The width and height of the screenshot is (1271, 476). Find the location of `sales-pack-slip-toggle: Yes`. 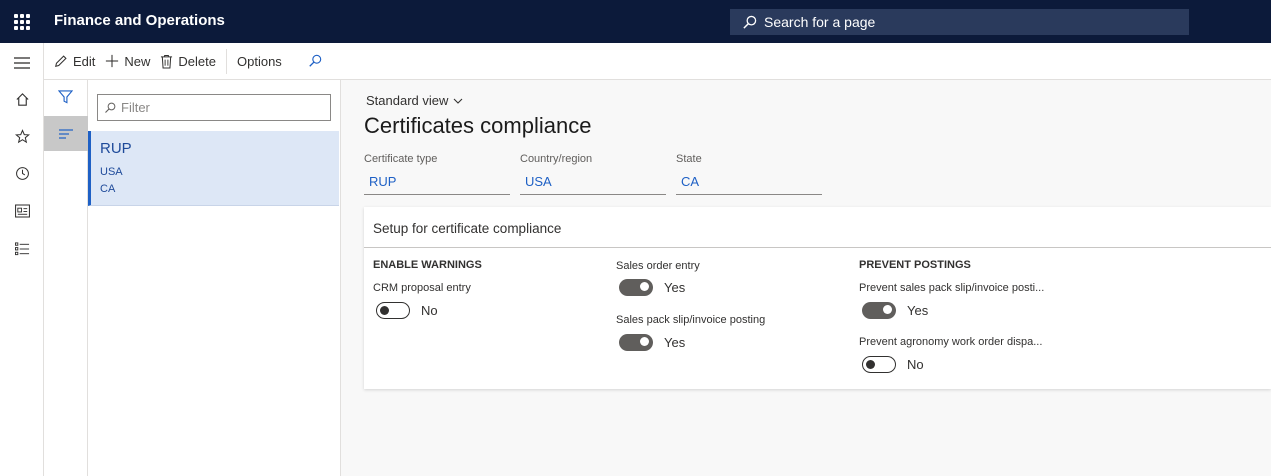

sales-pack-slip-toggle: Yes is located at coordinates (652, 342).